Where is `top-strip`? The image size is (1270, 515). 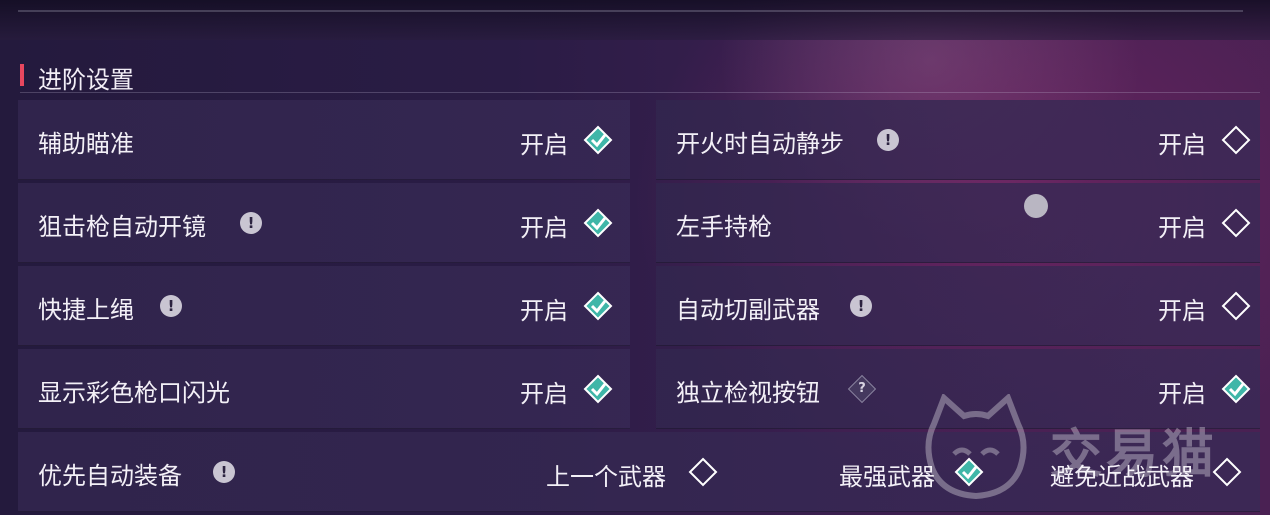 top-strip is located at coordinates (635, 20).